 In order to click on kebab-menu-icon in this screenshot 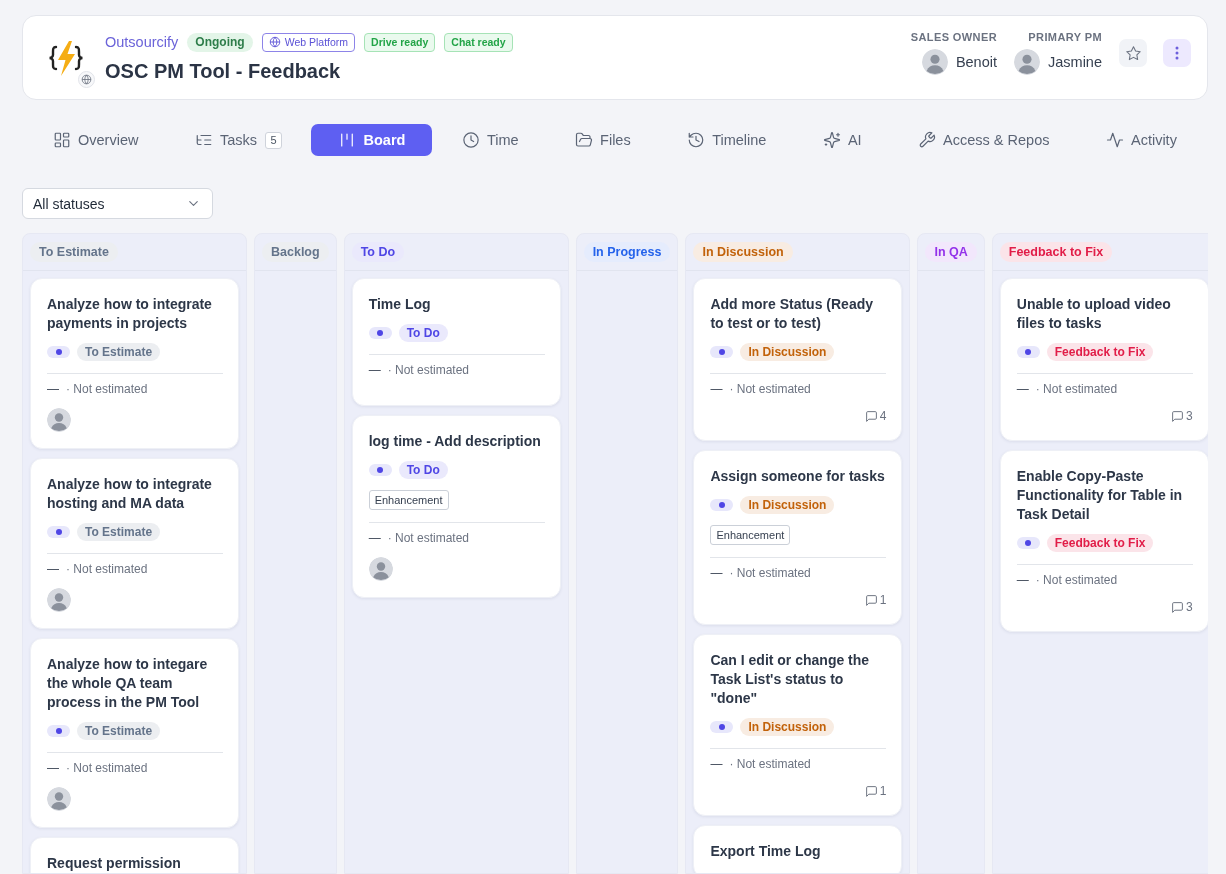, I will do `click(1177, 53)`.